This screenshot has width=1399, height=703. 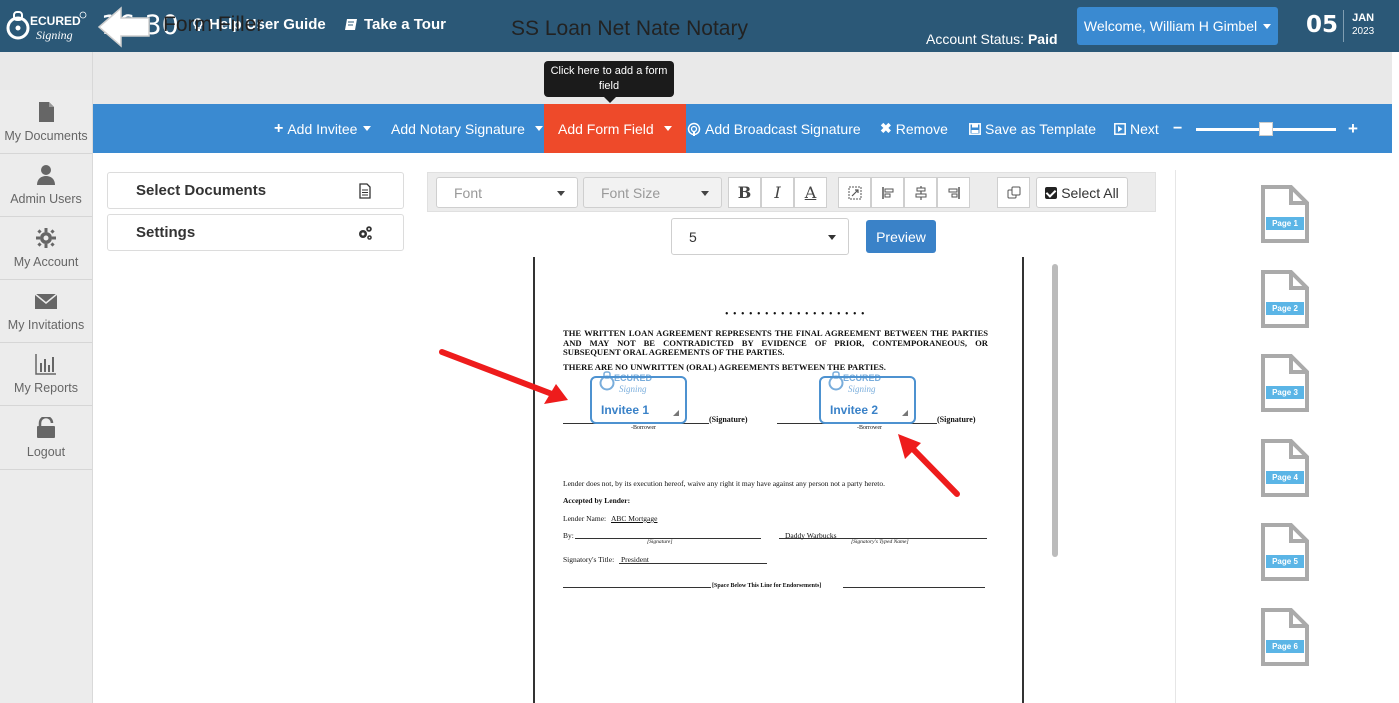 What do you see at coordinates (1285, 383) in the screenshot?
I see `page-thumbnail: Page 3` at bounding box center [1285, 383].